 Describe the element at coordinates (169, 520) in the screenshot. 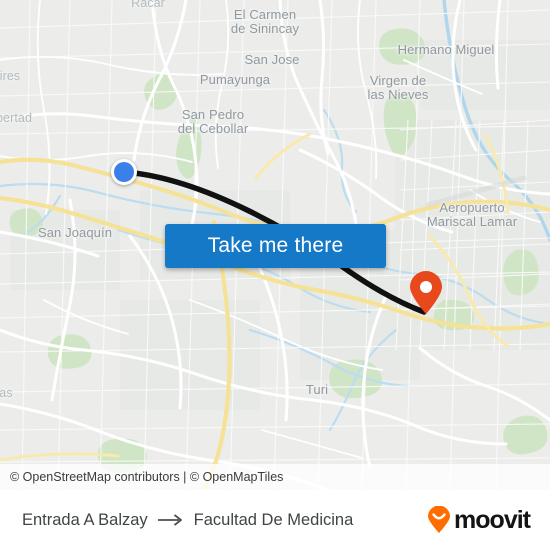

I see `arrow-right-icon` at that location.